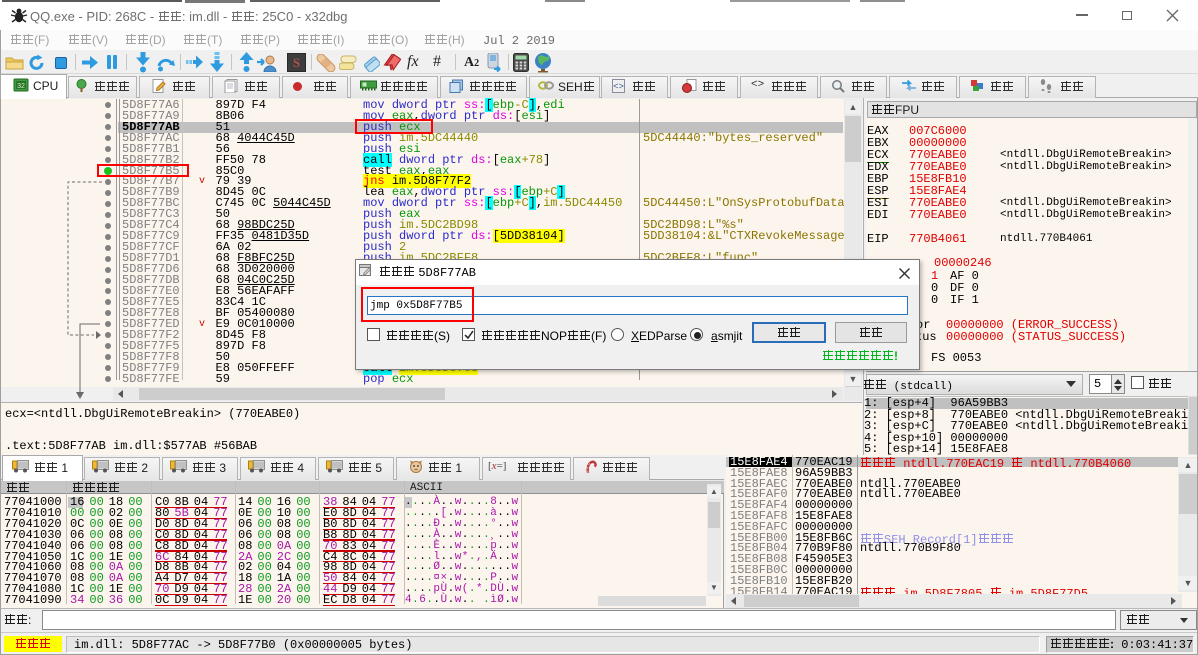  Describe the element at coordinates (21, 86) in the screenshot. I see `svg-text: 32` at that location.